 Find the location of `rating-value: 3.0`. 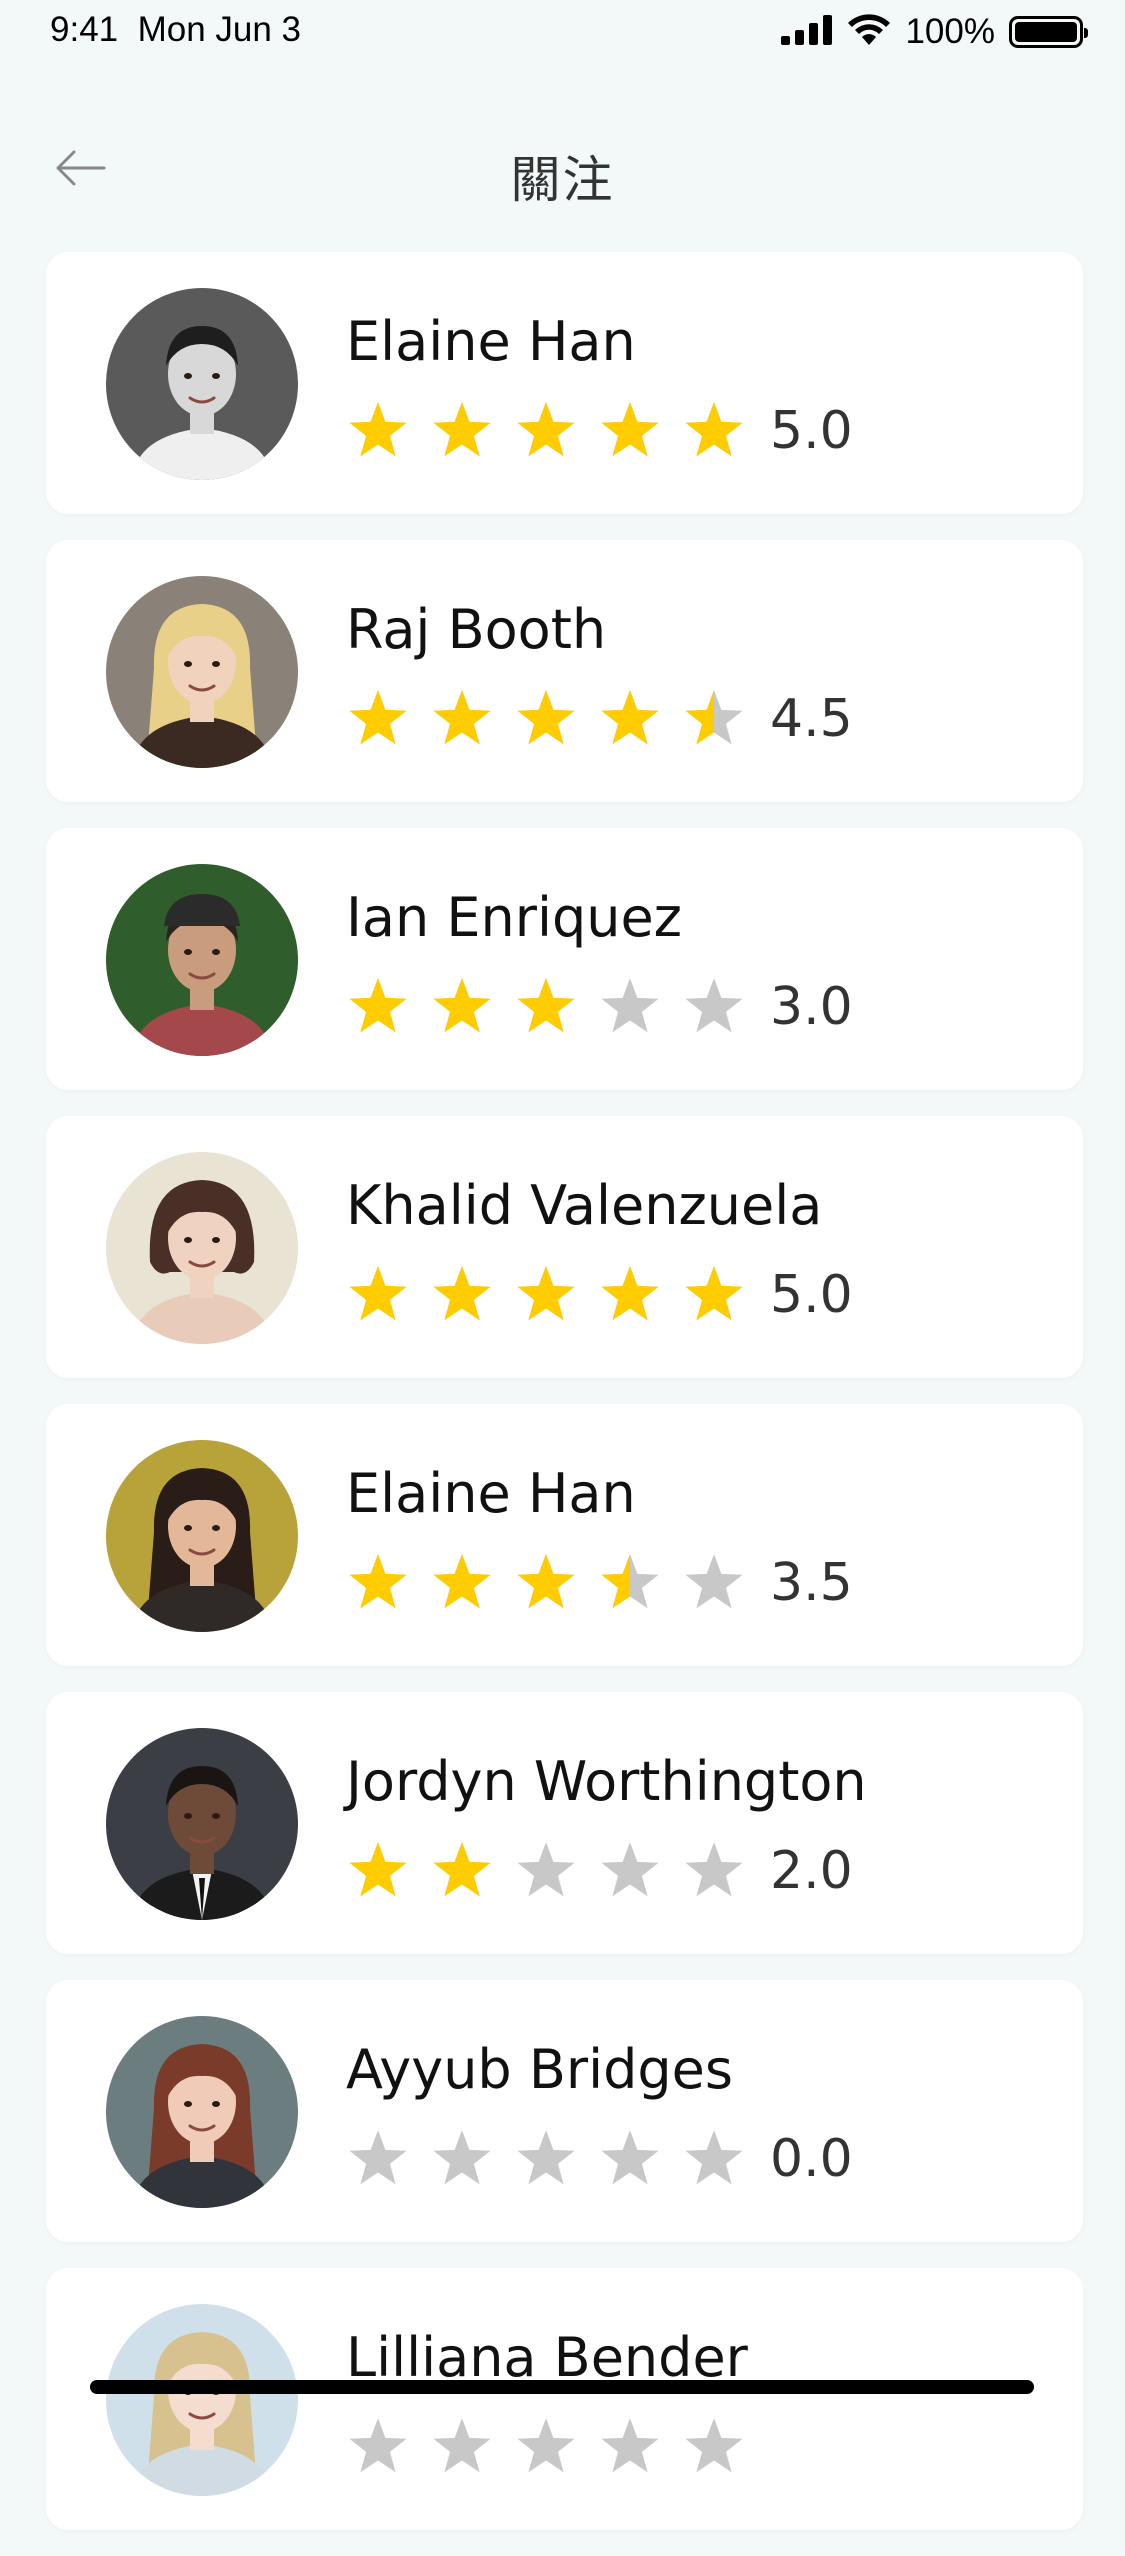

rating-value: 3.0 is located at coordinates (811, 1007).